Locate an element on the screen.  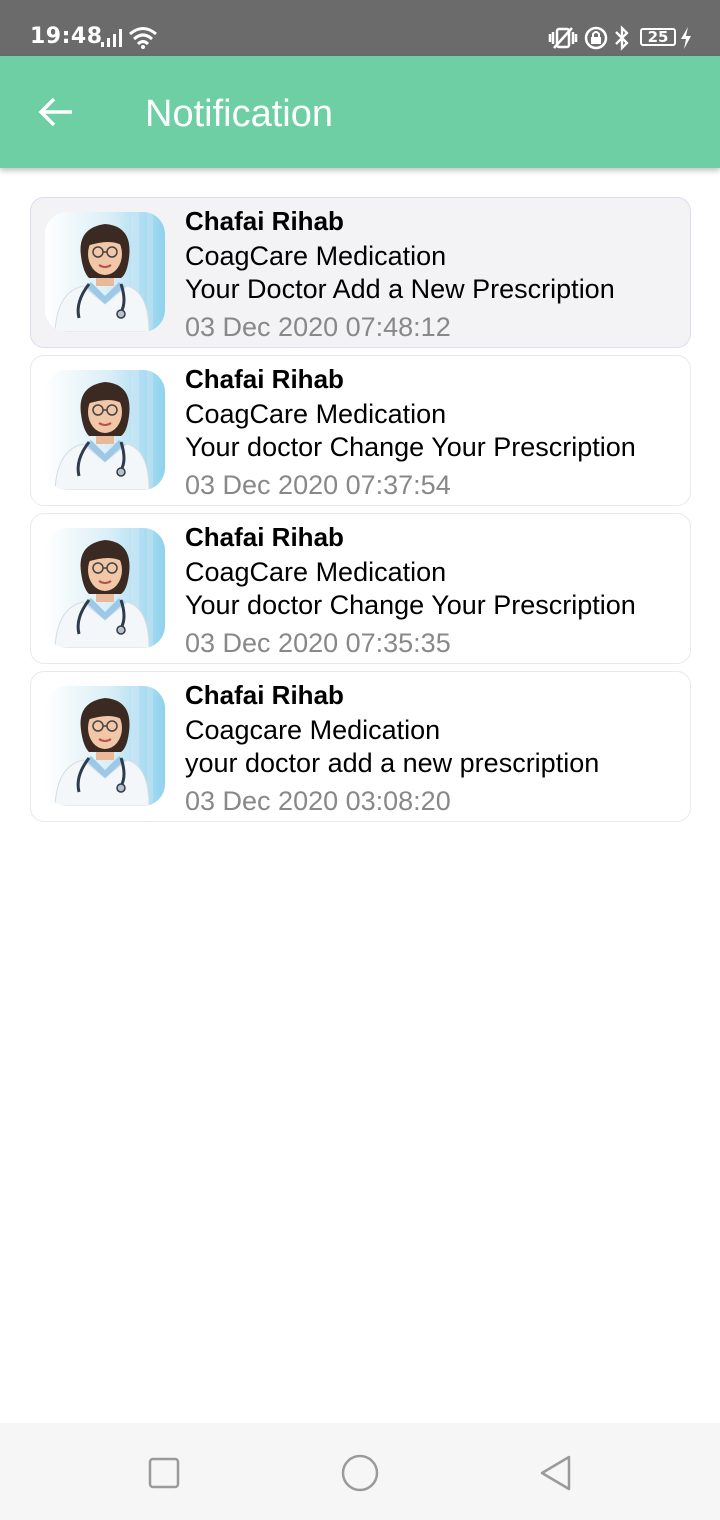
notification-message: your doctor add a new prescription is located at coordinates (392, 763).